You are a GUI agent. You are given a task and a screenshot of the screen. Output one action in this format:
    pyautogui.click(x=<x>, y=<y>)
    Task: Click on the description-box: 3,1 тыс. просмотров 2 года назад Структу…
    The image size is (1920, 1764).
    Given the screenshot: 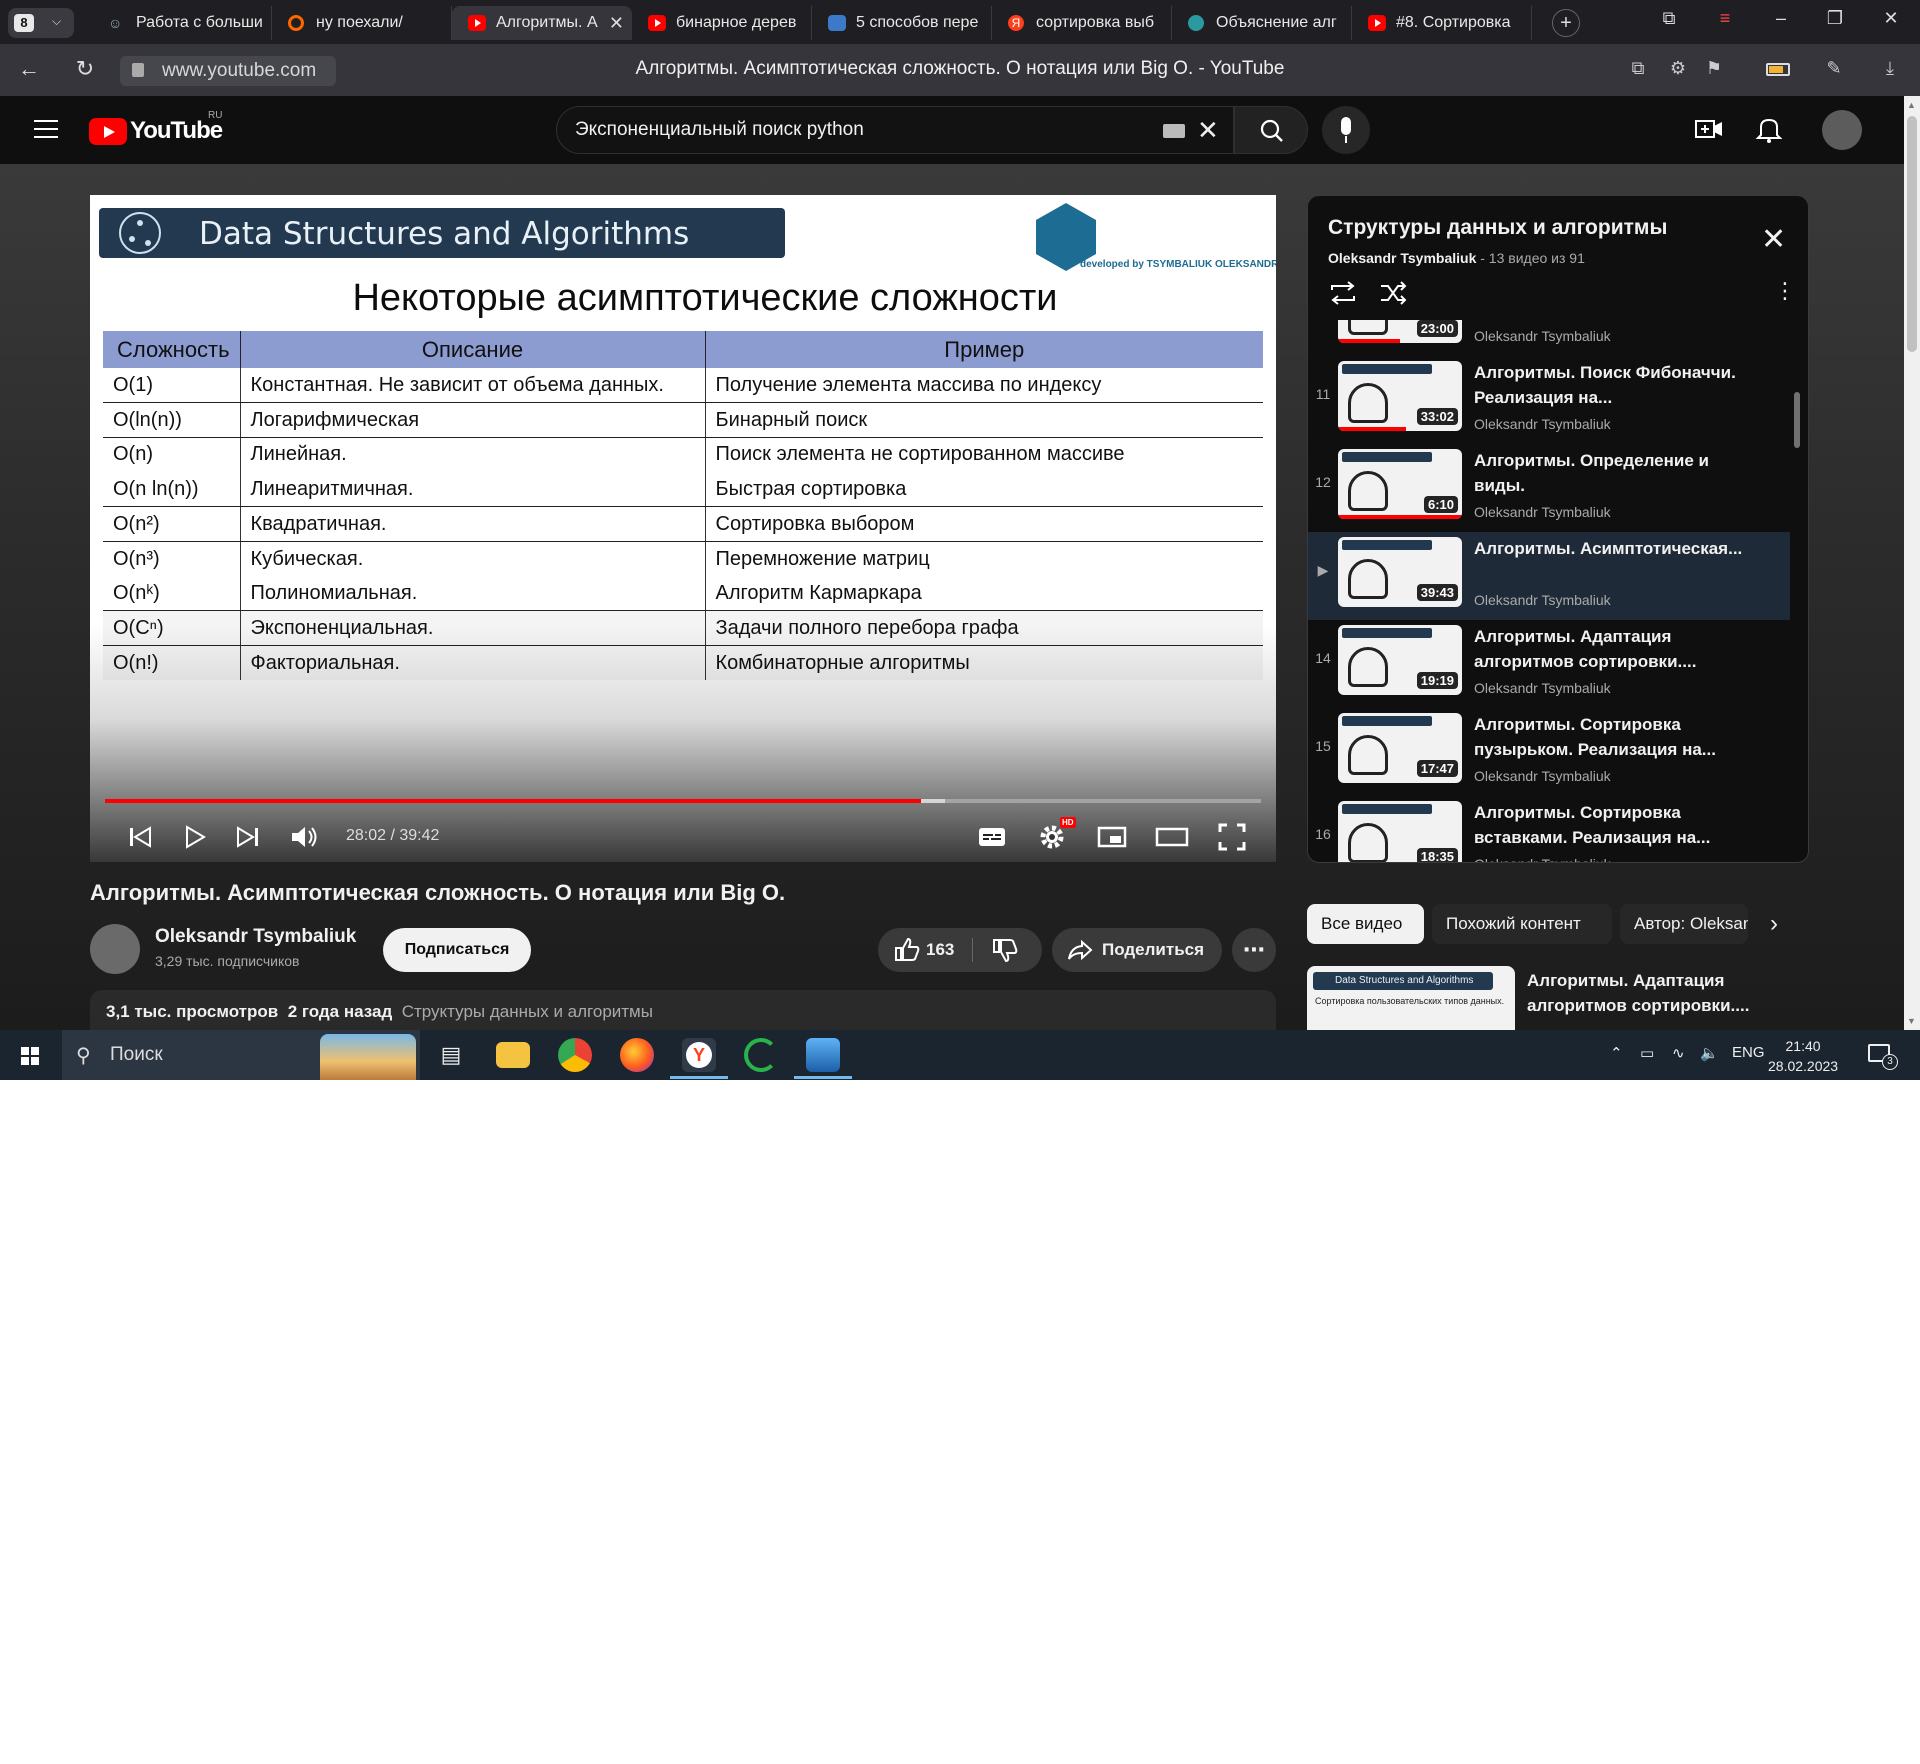 What is the action you would take?
    pyautogui.click(x=683, y=1010)
    